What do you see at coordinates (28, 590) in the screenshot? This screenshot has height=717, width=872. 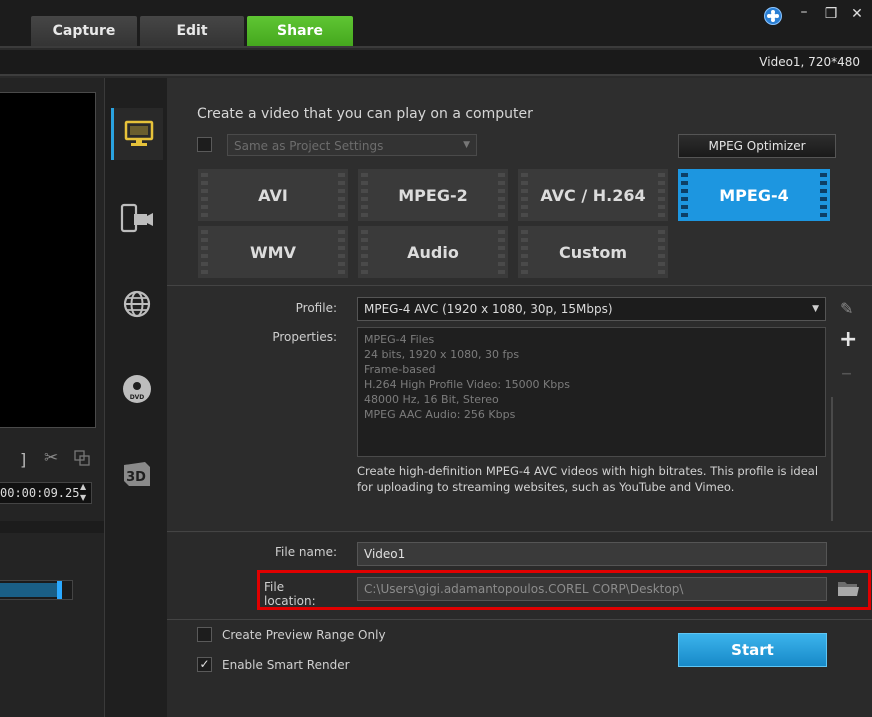 I see `scrub-fill` at bounding box center [28, 590].